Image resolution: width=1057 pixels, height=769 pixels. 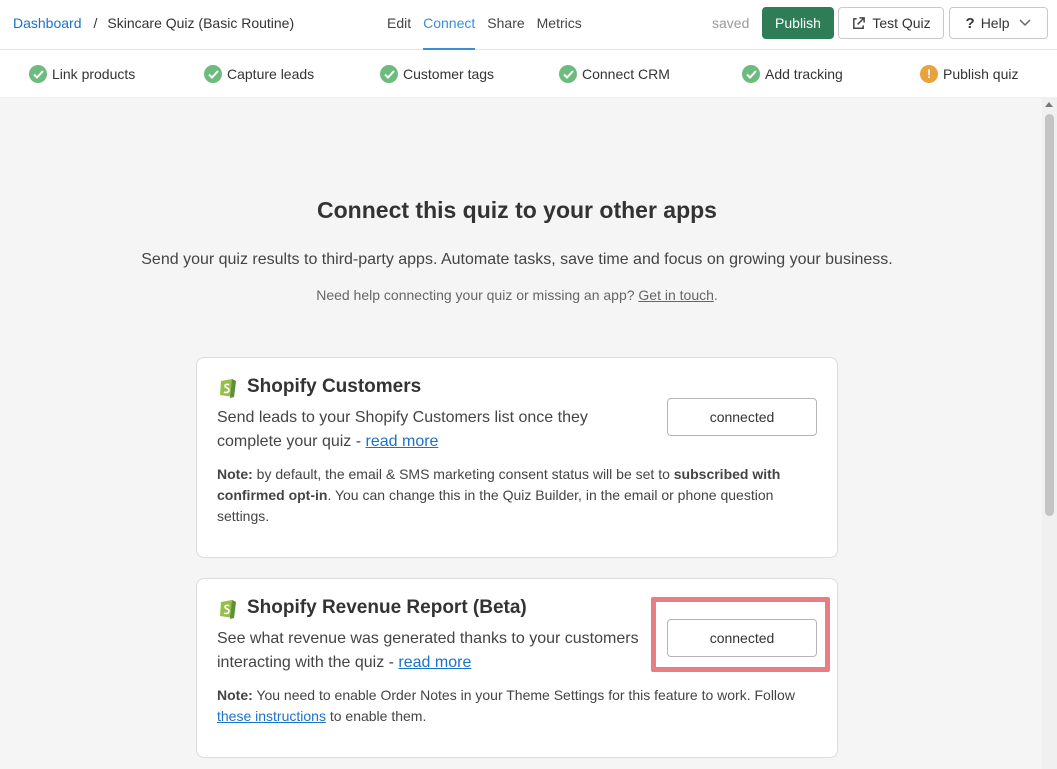 What do you see at coordinates (1049, 315) in the screenshot?
I see `scrollbar-thumb` at bounding box center [1049, 315].